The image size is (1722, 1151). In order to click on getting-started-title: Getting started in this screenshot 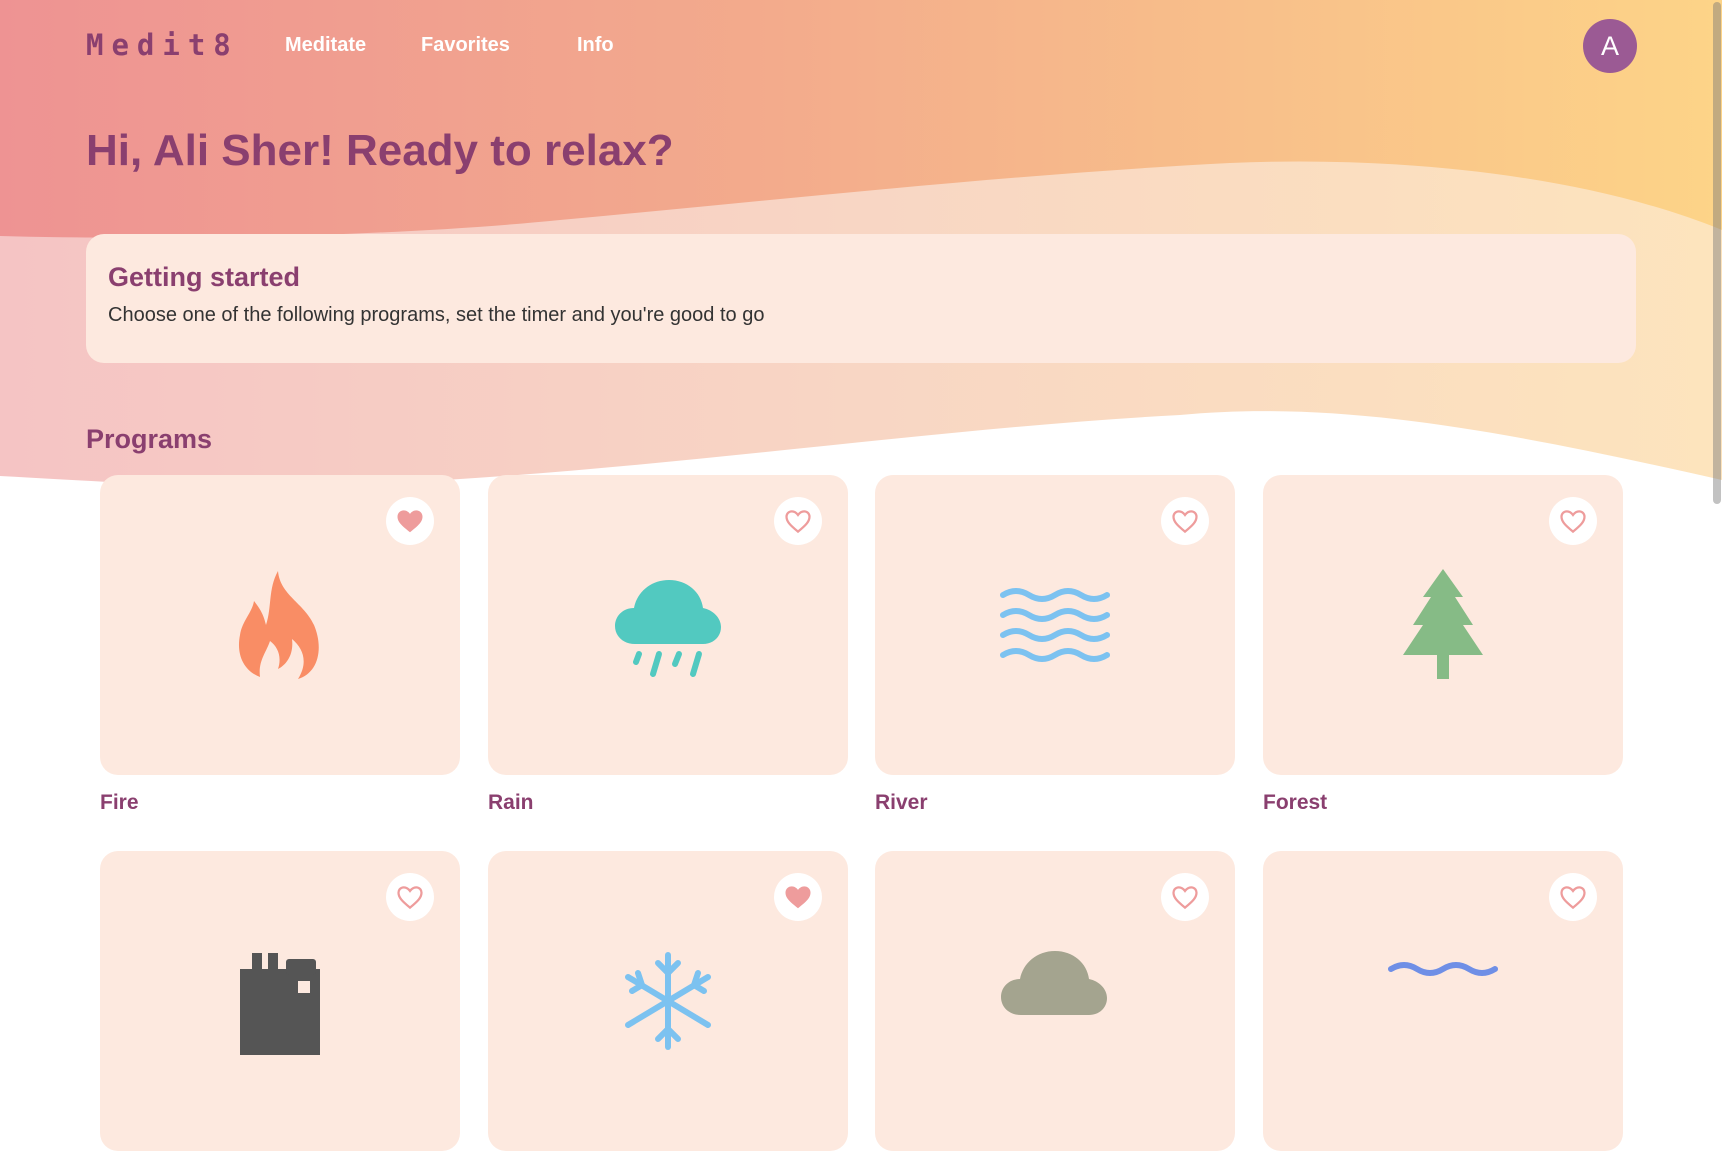, I will do `click(204, 277)`.